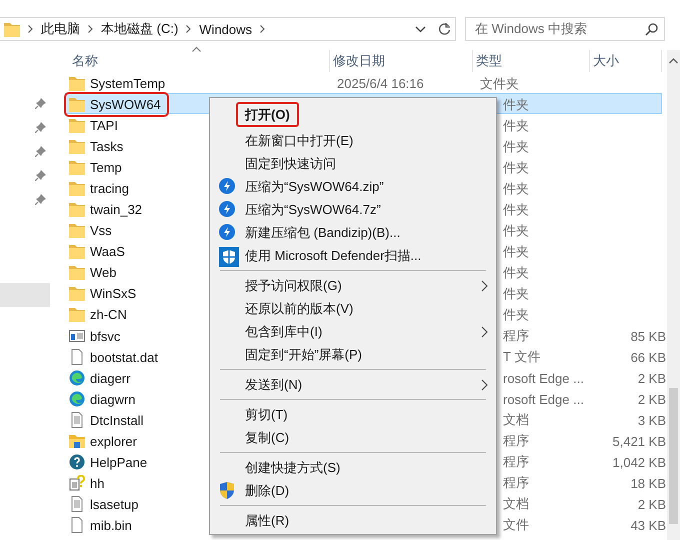 This screenshot has width=680, height=540. What do you see at coordinates (124, 357) in the screenshot?
I see `file-name: bootstat.dat` at bounding box center [124, 357].